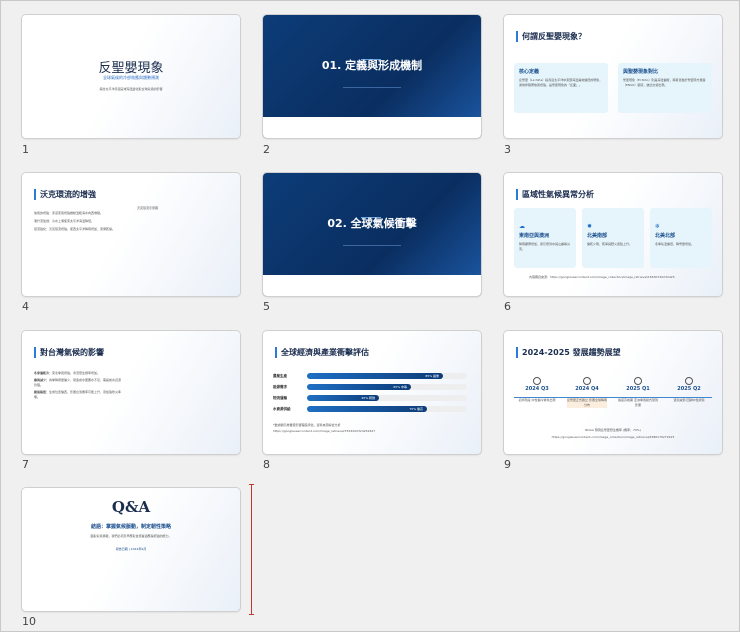 The image size is (740, 632). Describe the element at coordinates (131, 536) in the screenshot. I see `slide-text: 面對氣候挑戰，我們必須及早應對並培養適應與調適的能力。` at that location.